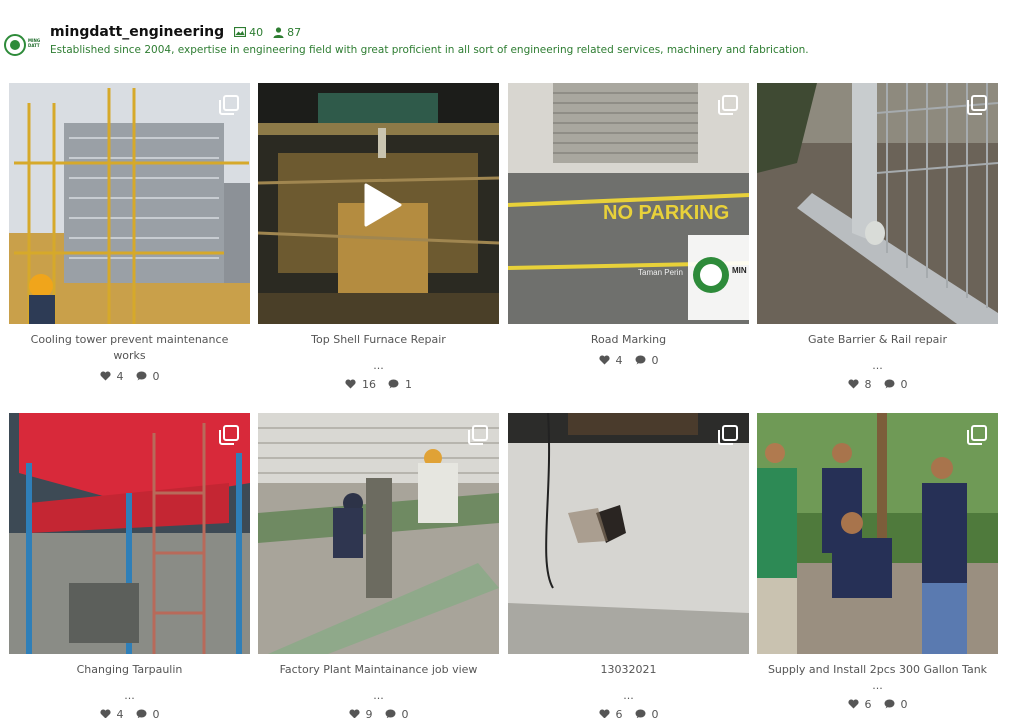  What do you see at coordinates (15, 45) in the screenshot?
I see `profile-avatar` at bounding box center [15, 45].